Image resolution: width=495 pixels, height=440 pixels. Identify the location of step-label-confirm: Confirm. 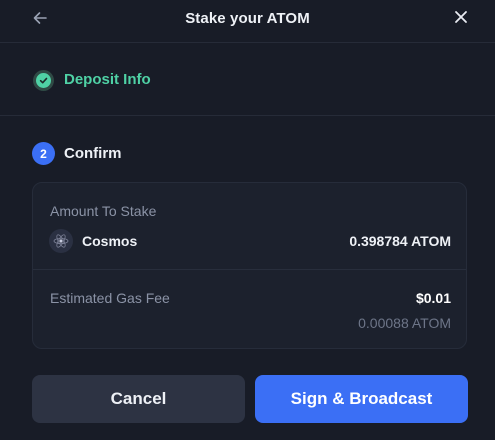
(93, 153).